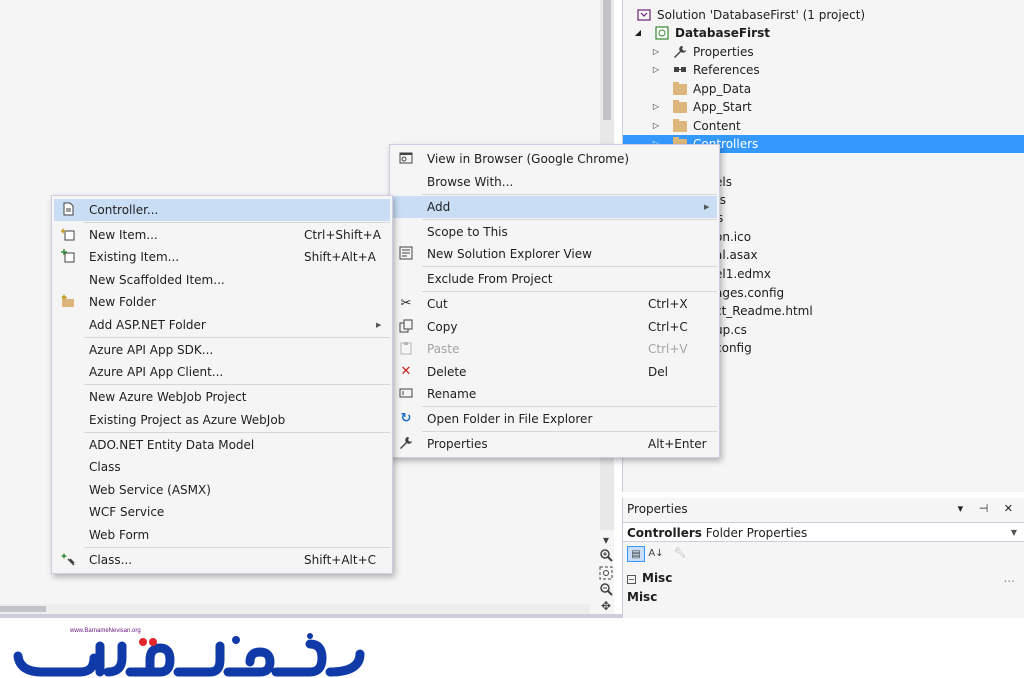 This screenshot has height=678, width=1024. I want to click on menu-item-label: Add, so click(439, 207).